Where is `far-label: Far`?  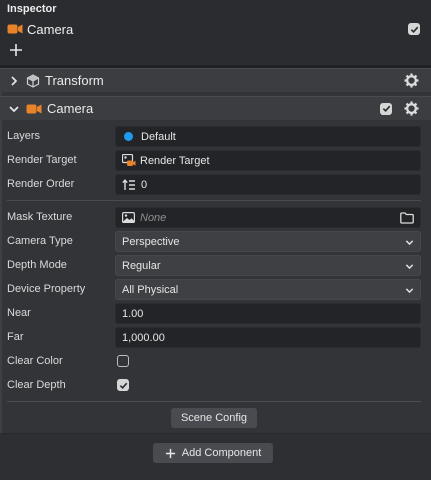 far-label: Far is located at coordinates (15, 337).